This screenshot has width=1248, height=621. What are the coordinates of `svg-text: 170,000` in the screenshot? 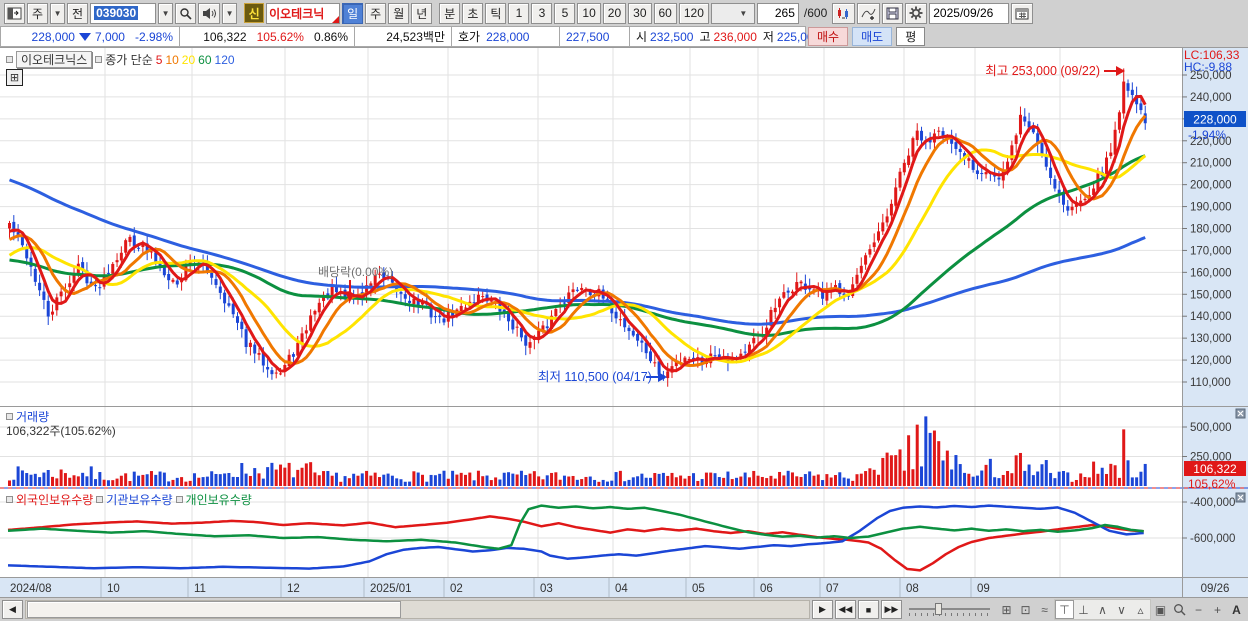 It's located at (1211, 251).